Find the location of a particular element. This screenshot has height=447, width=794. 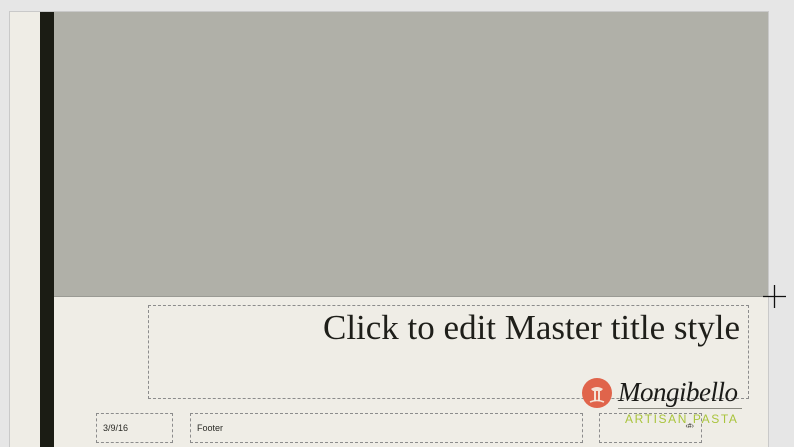

crosshair-cursor-icon is located at coordinates (774, 296).